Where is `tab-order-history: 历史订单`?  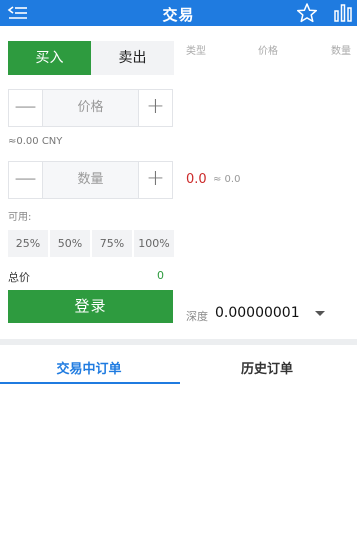
tab-order-history: 历史订单 is located at coordinates (267, 367).